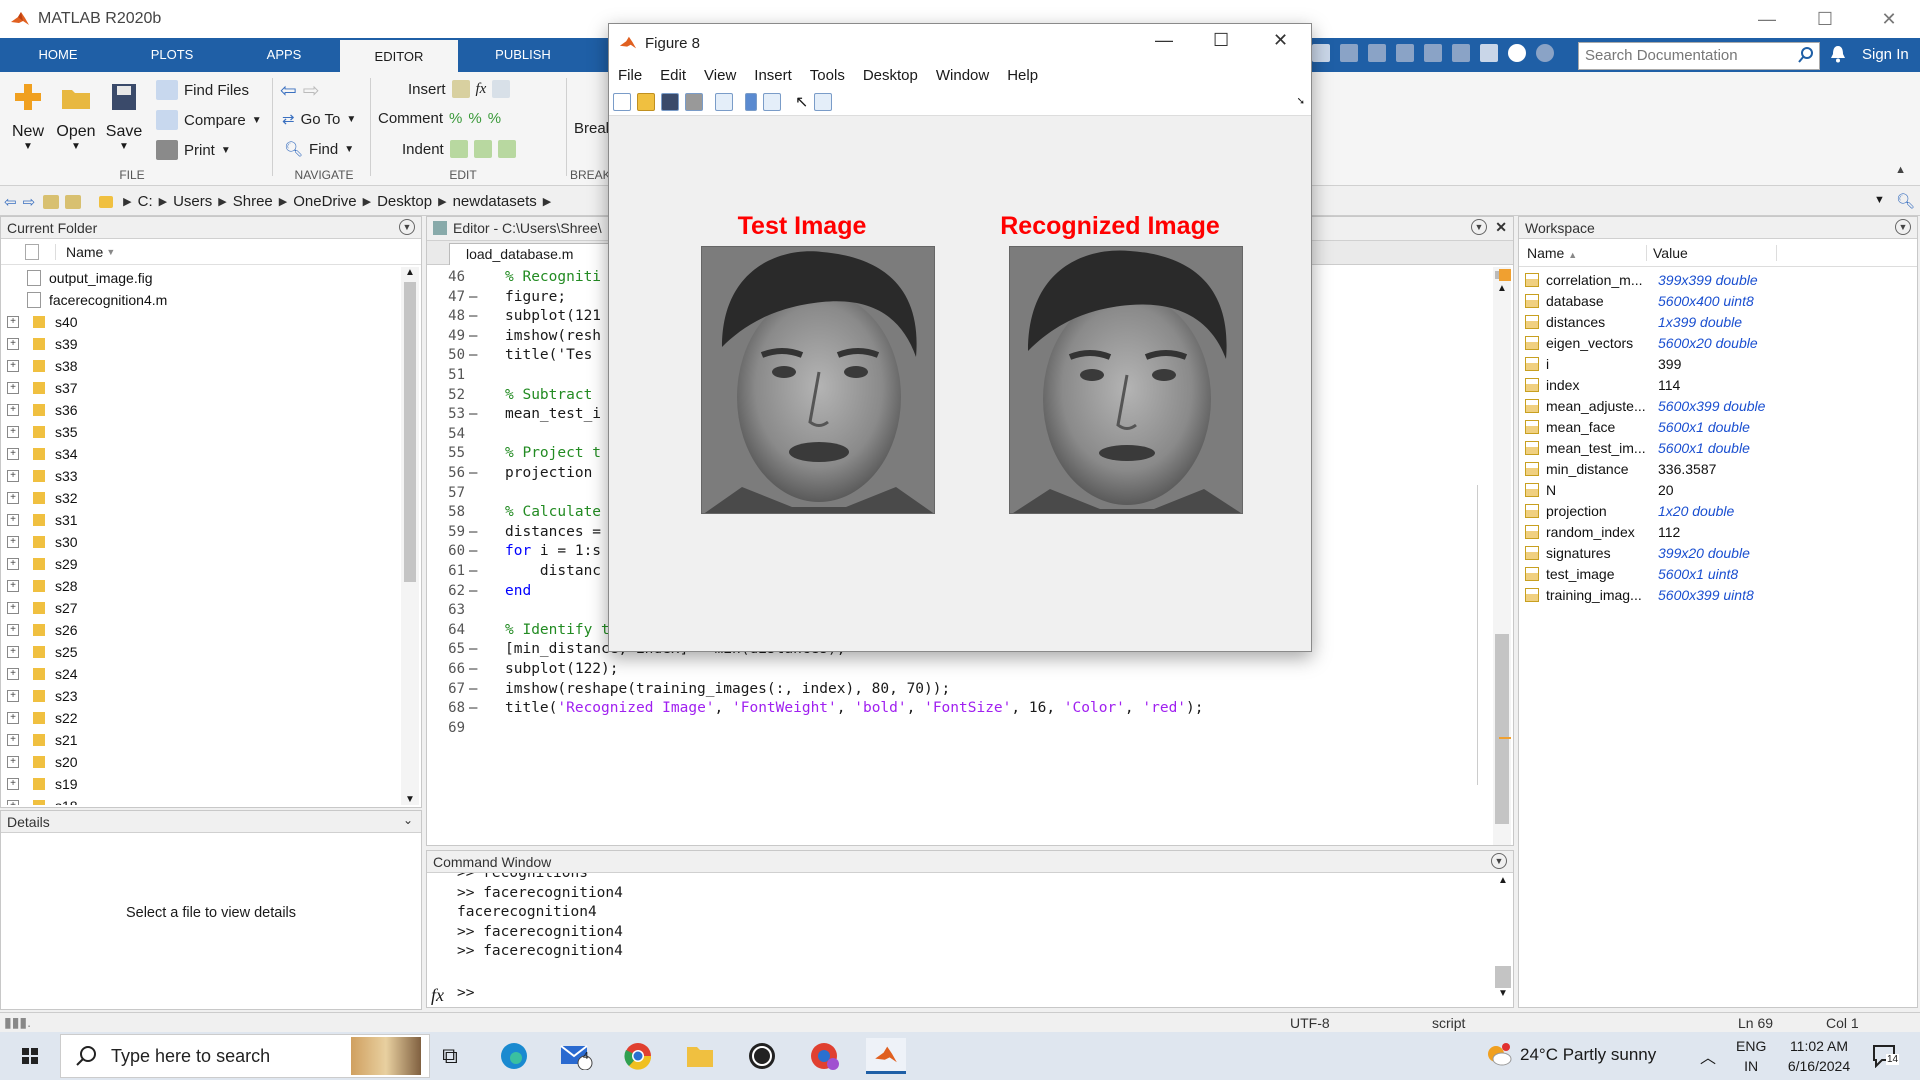 This screenshot has height=1080, width=1920. What do you see at coordinates (1712, 252) in the screenshot?
I see `ws-value-column: Value` at bounding box center [1712, 252].